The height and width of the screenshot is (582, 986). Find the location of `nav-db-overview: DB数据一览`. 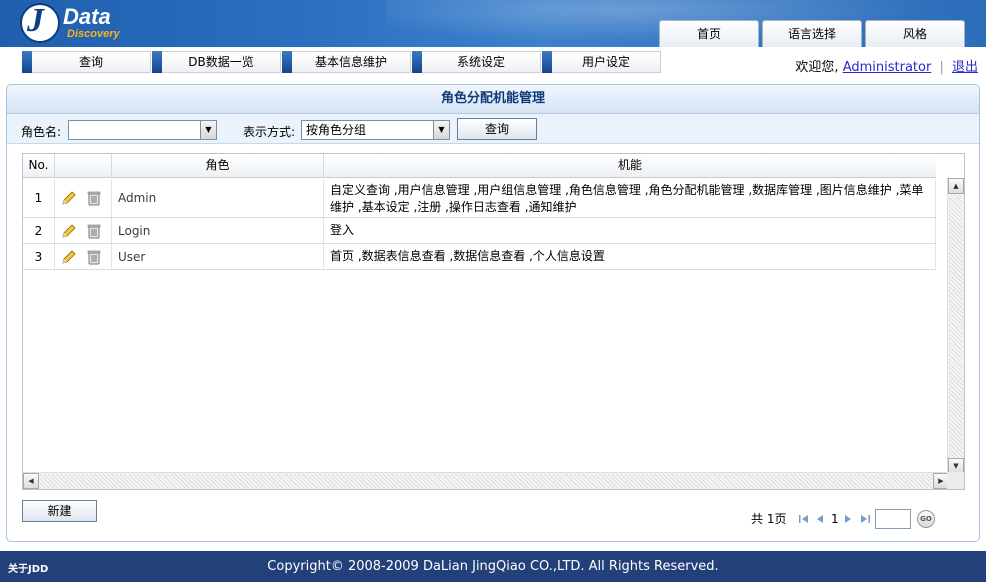

nav-db-overview: DB数据一览 is located at coordinates (216, 62).